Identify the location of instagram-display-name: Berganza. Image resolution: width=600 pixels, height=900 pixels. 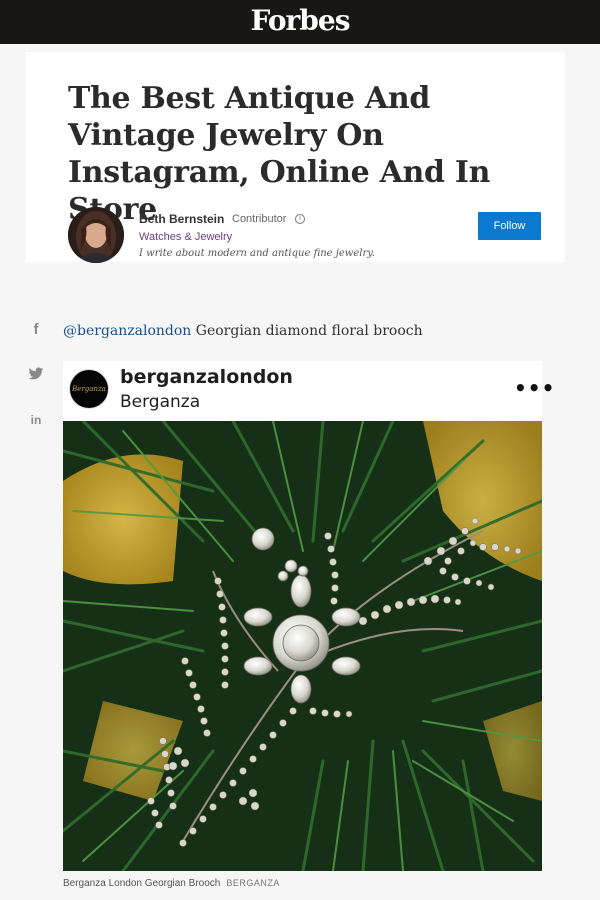
(160, 402).